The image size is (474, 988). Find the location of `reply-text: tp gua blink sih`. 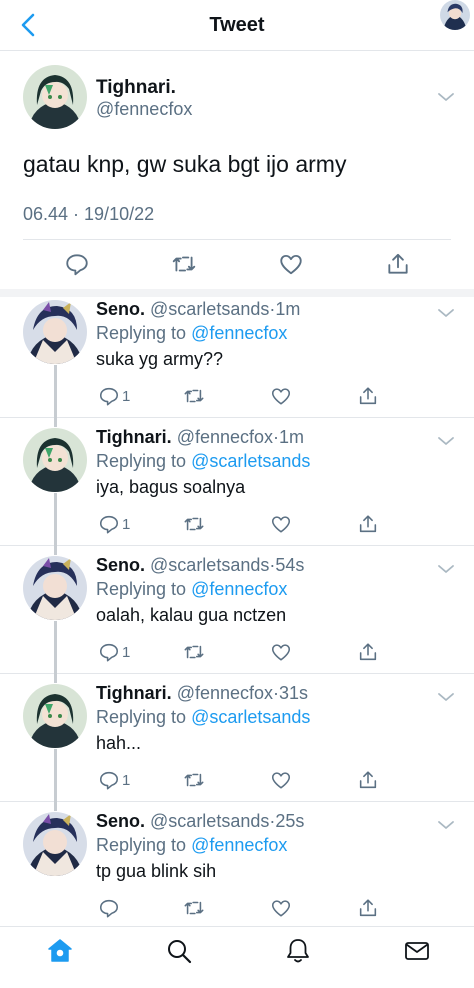

reply-text: tp gua blink sih is located at coordinates (156, 871).